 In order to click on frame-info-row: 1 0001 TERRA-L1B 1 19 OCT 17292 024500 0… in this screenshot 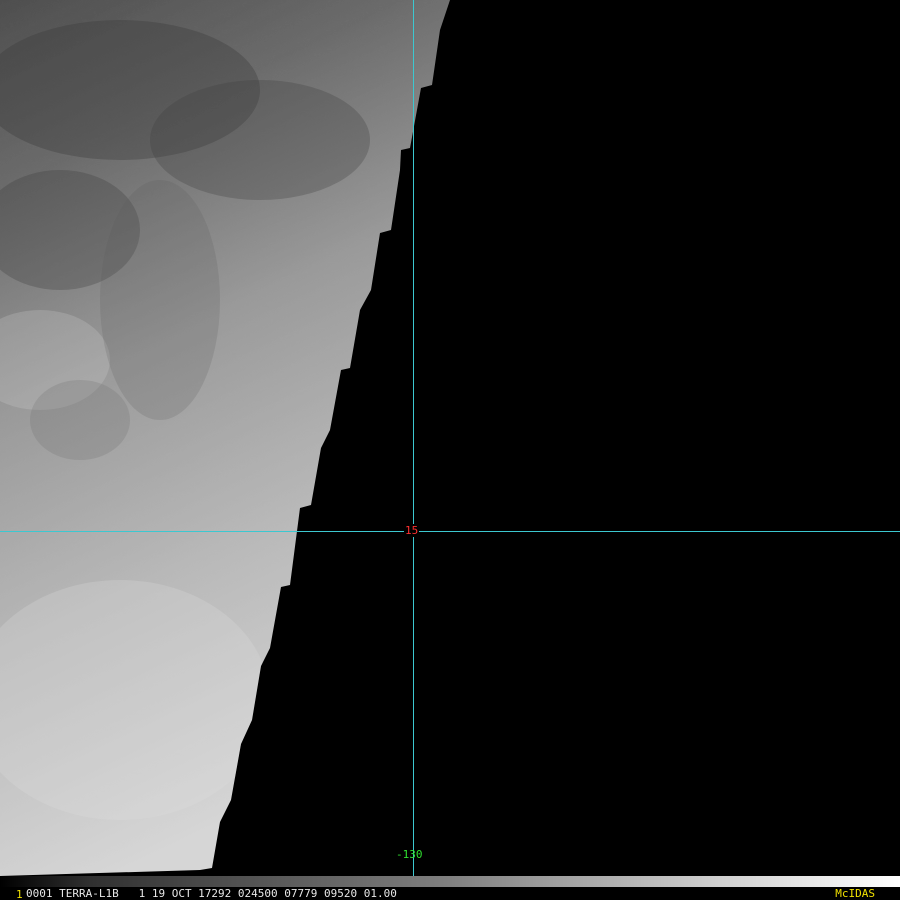, I will do `click(450, 893)`.